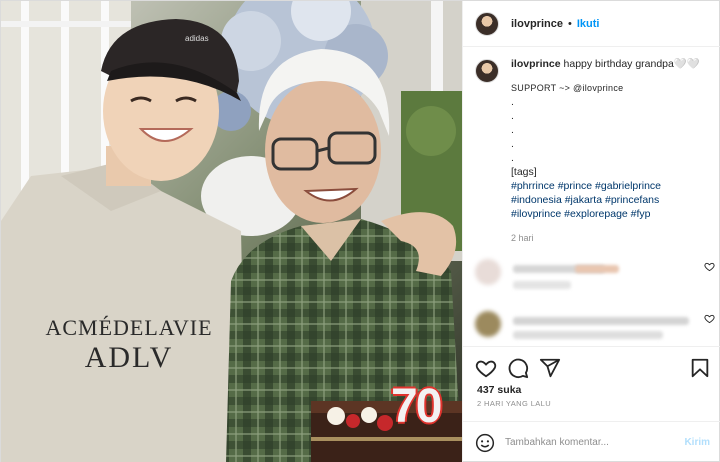  I want to click on heart-icon, so click(486, 368).